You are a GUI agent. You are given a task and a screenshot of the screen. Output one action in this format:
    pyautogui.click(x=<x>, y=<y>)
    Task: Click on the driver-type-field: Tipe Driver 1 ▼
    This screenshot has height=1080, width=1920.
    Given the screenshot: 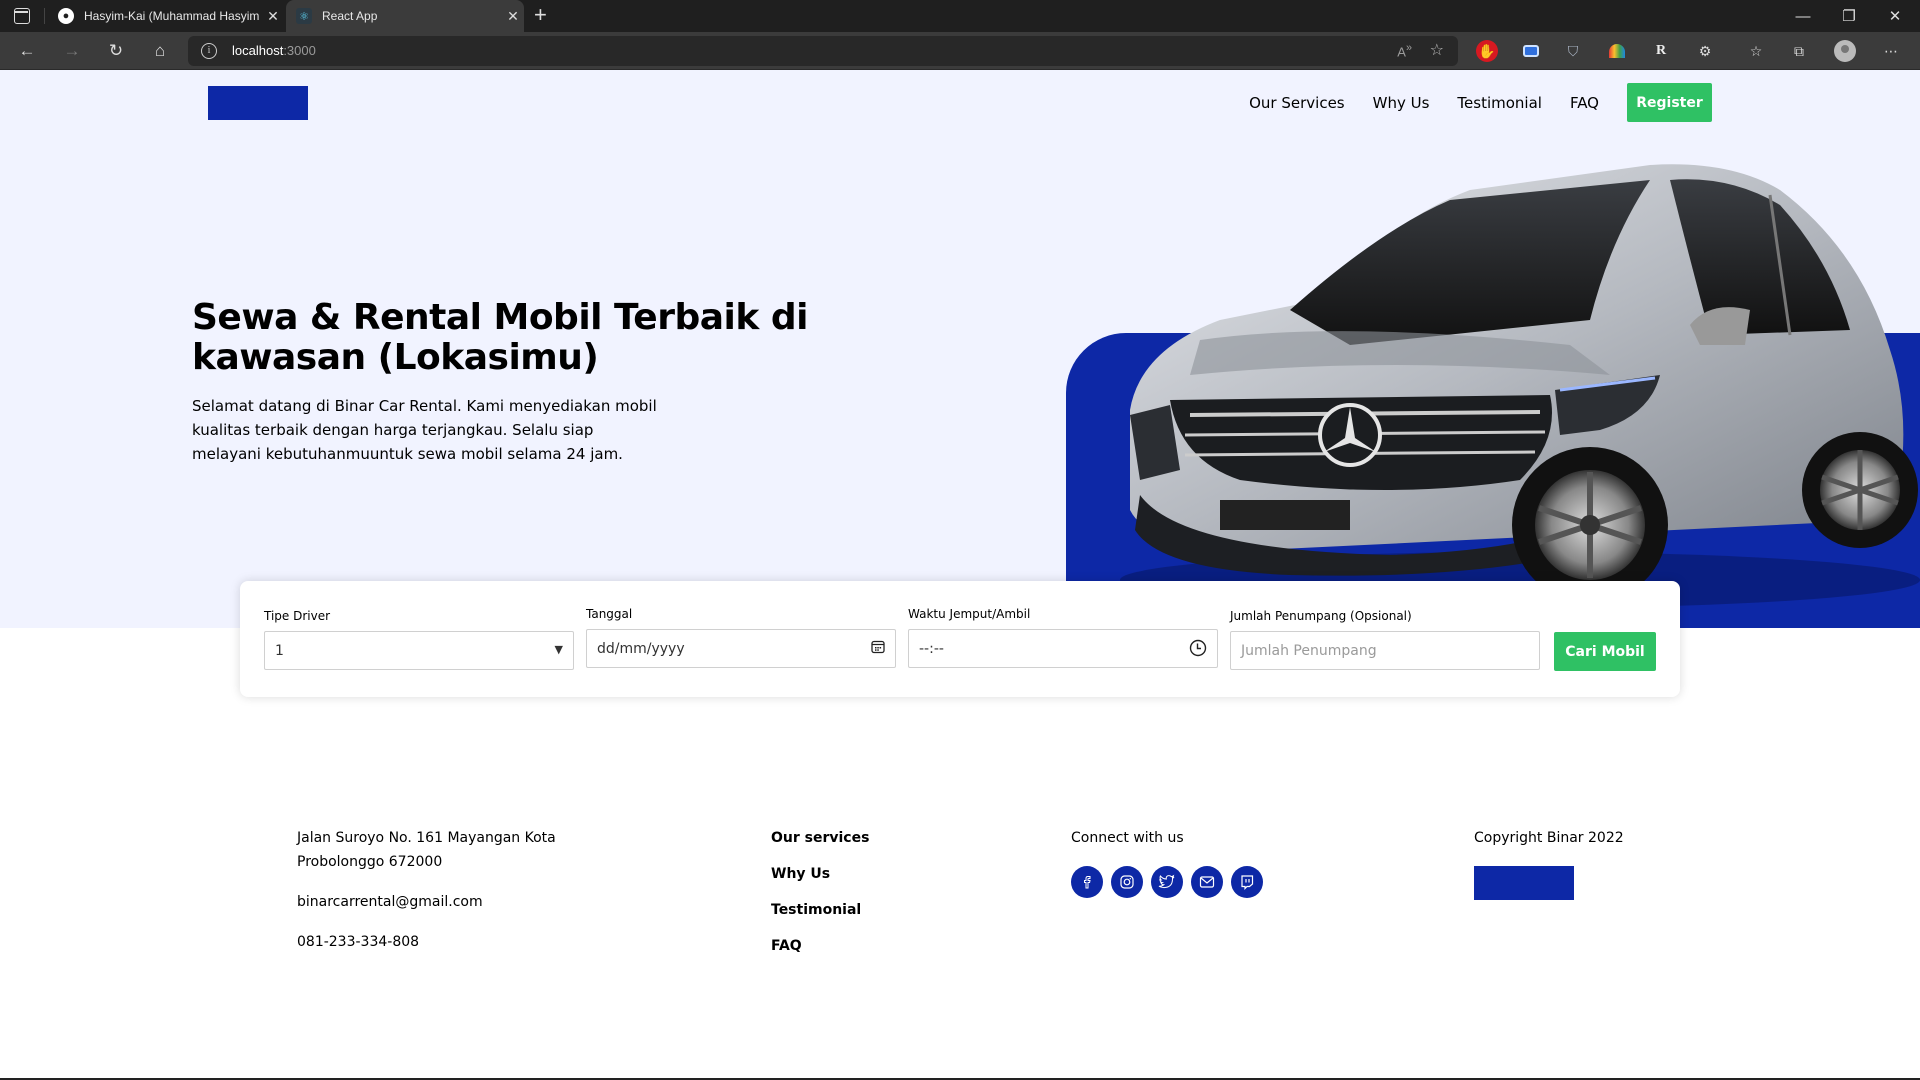 What is the action you would take?
    pyautogui.click(x=419, y=639)
    